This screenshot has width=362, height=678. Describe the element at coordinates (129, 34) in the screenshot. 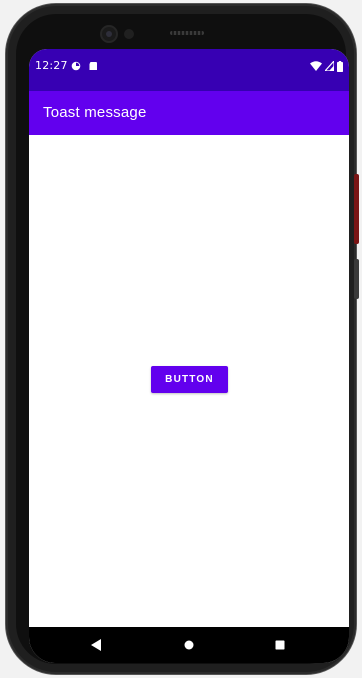

I see `proximity-sensor-icon` at that location.